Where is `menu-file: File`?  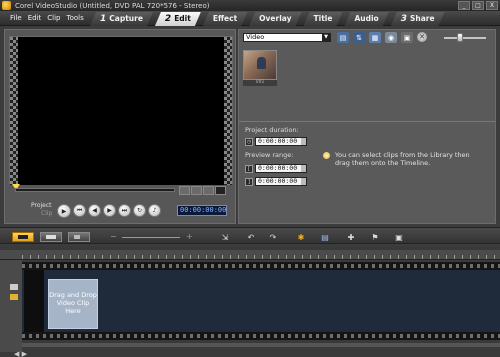
menu-file: File is located at coordinates (16, 18).